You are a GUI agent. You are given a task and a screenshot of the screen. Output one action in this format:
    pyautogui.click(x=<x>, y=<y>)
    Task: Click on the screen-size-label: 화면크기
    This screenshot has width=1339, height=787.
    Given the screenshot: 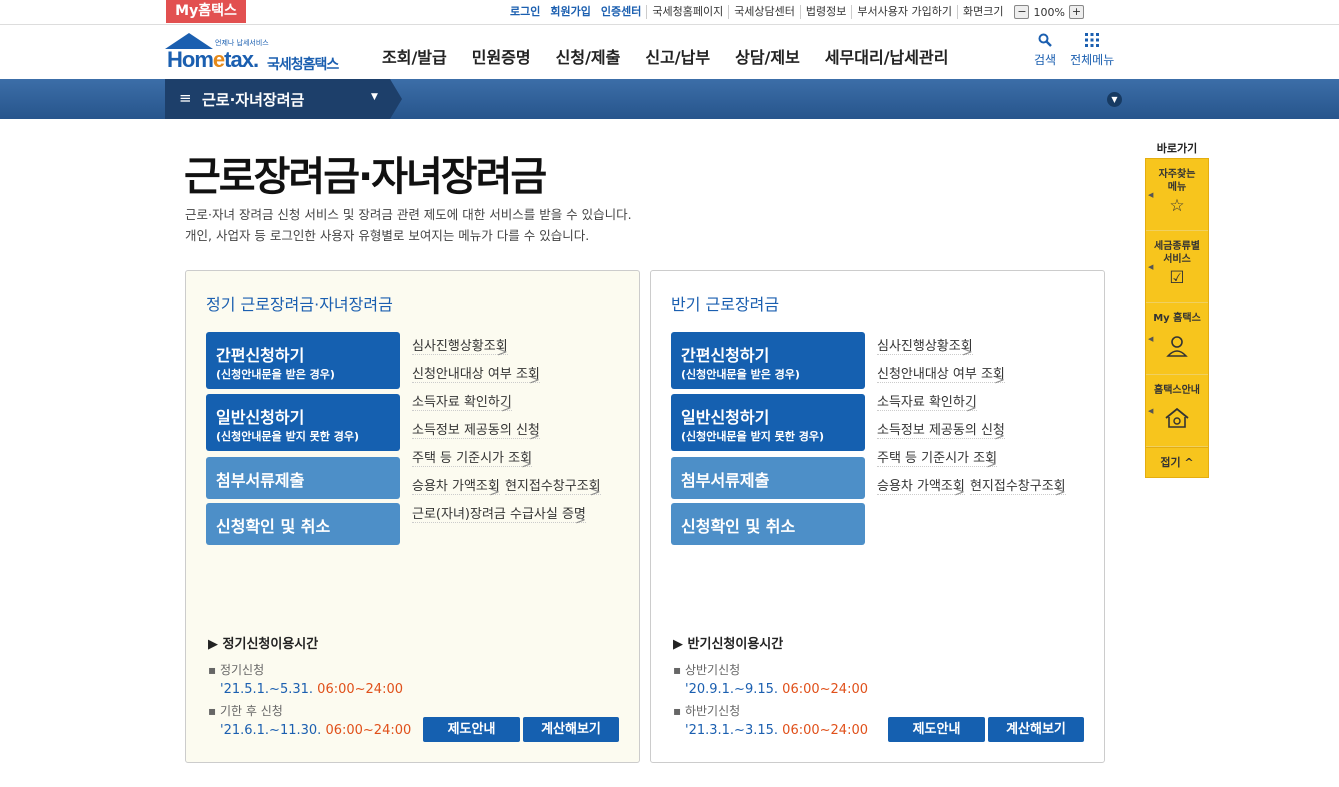 What is the action you would take?
    pyautogui.click(x=982, y=12)
    